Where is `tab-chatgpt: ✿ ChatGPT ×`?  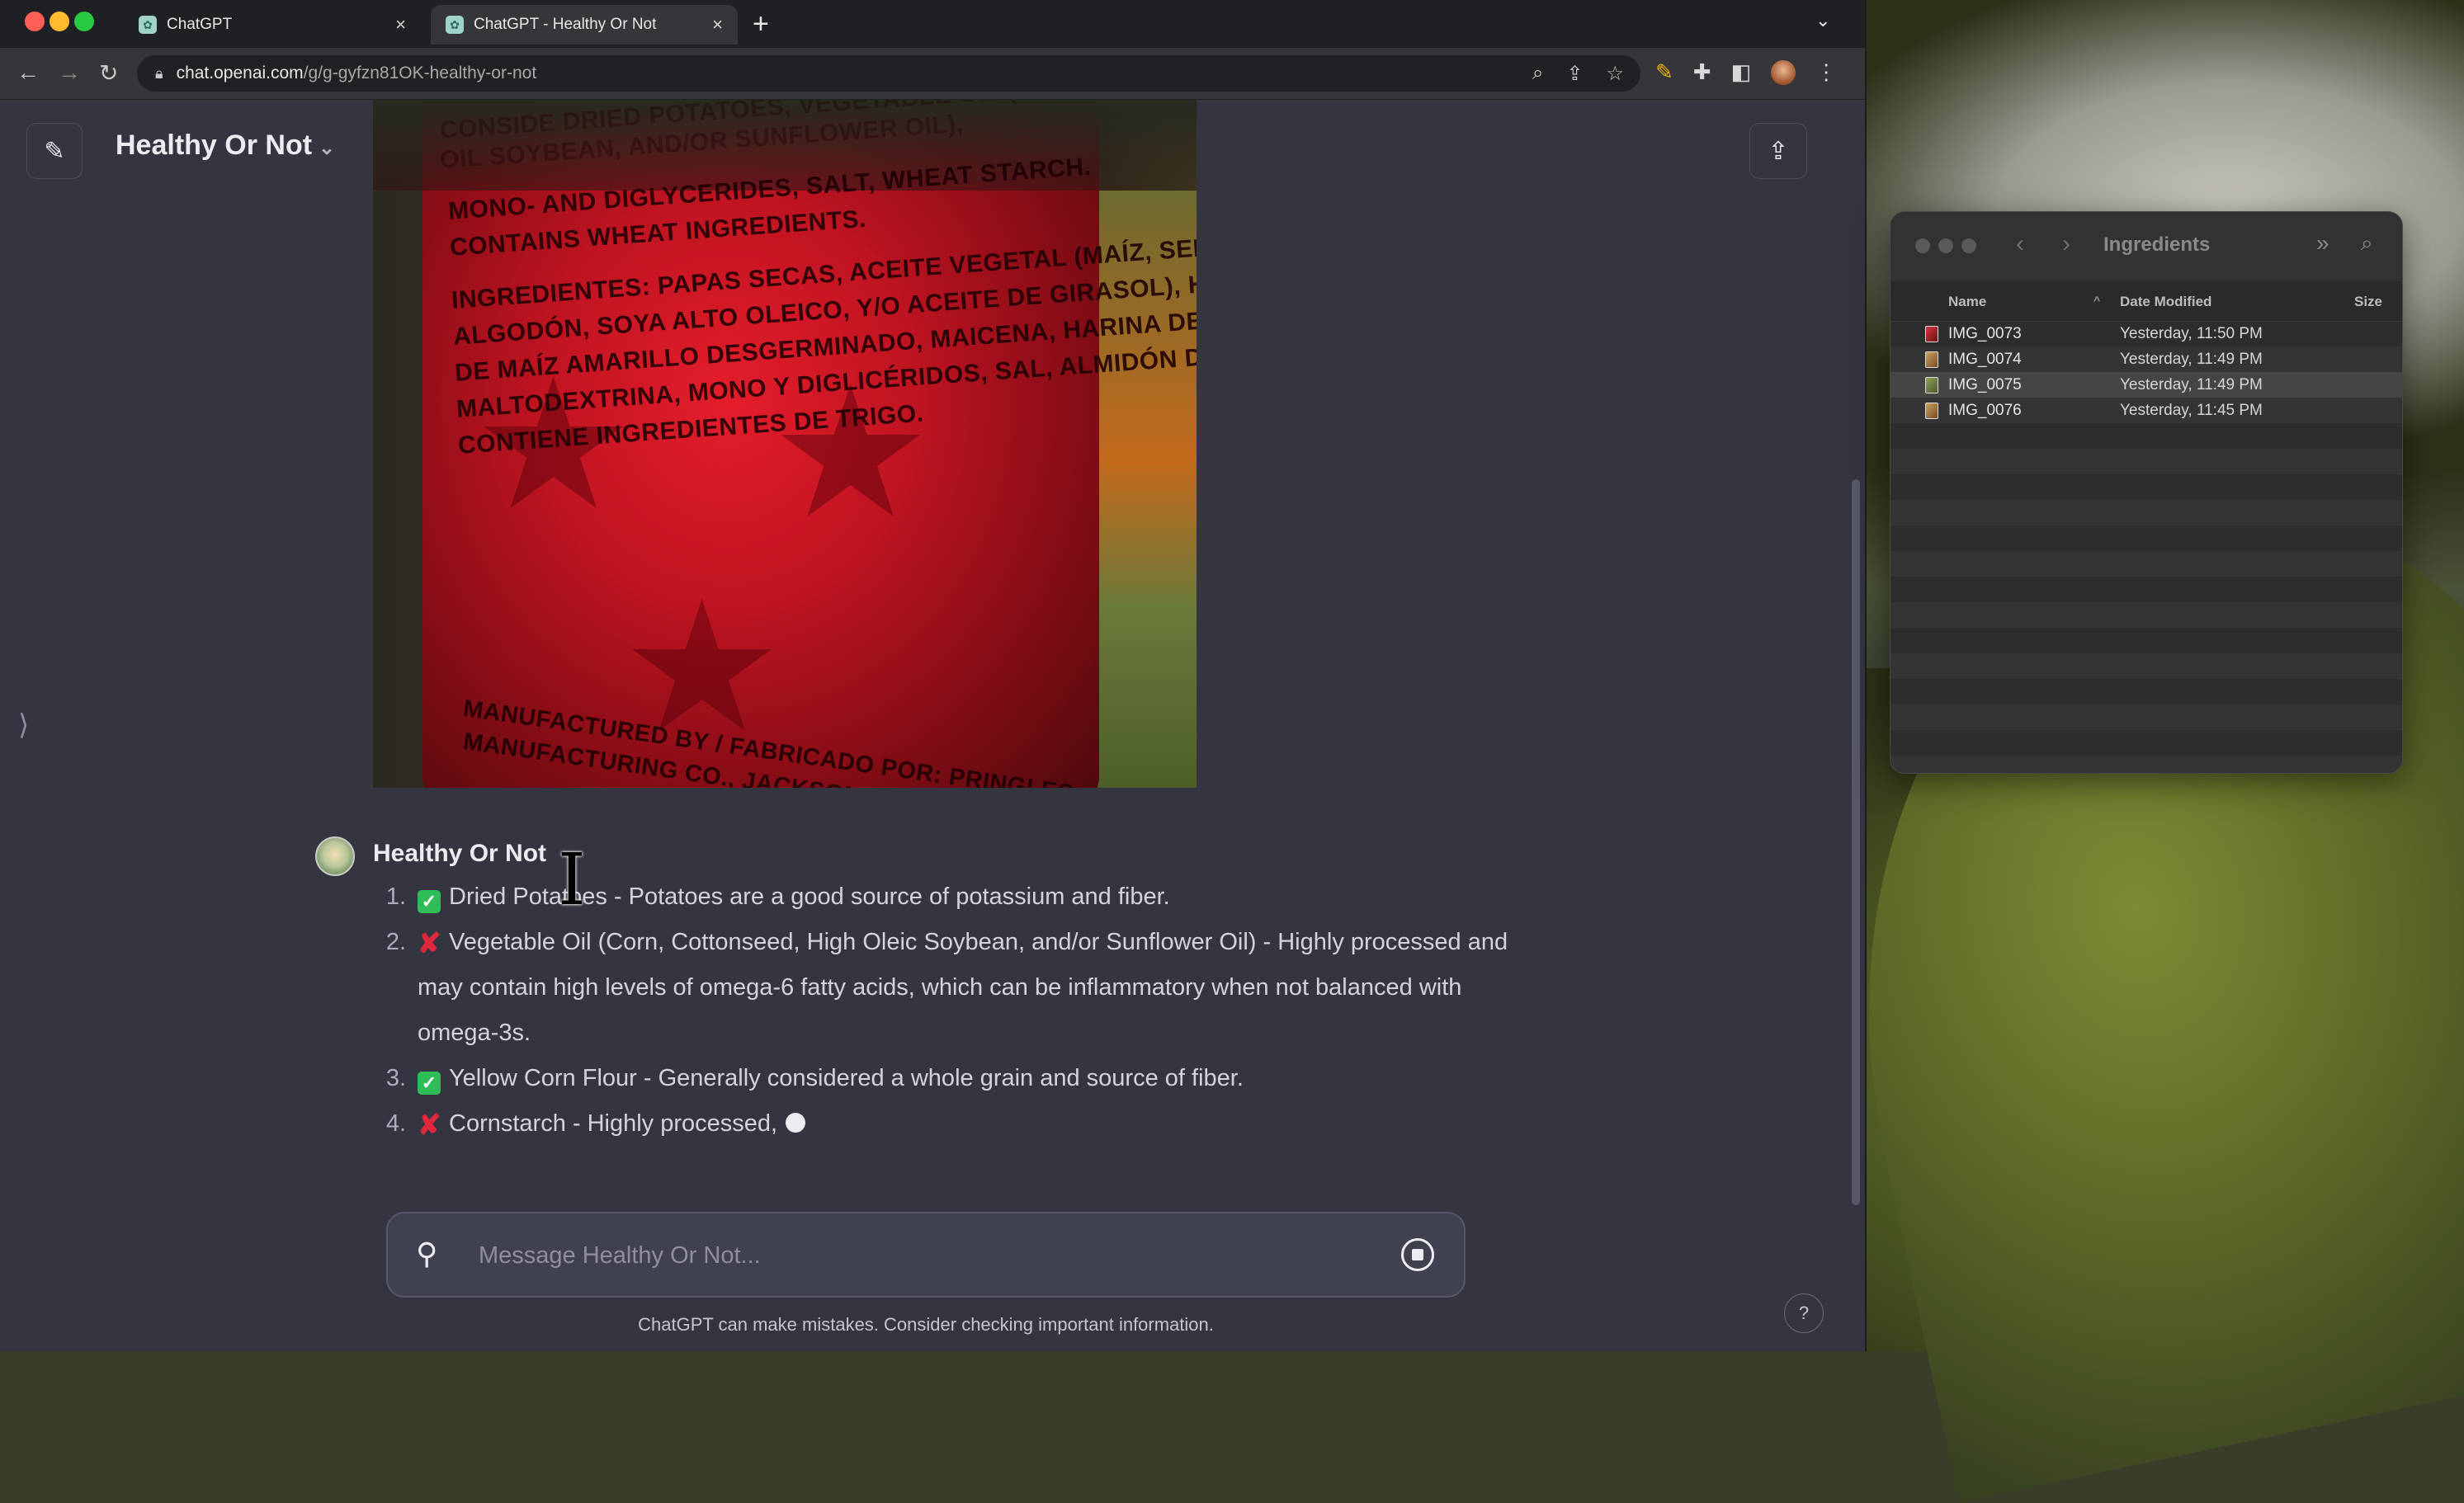 tab-chatgpt: ✿ ChatGPT × is located at coordinates (272, 25).